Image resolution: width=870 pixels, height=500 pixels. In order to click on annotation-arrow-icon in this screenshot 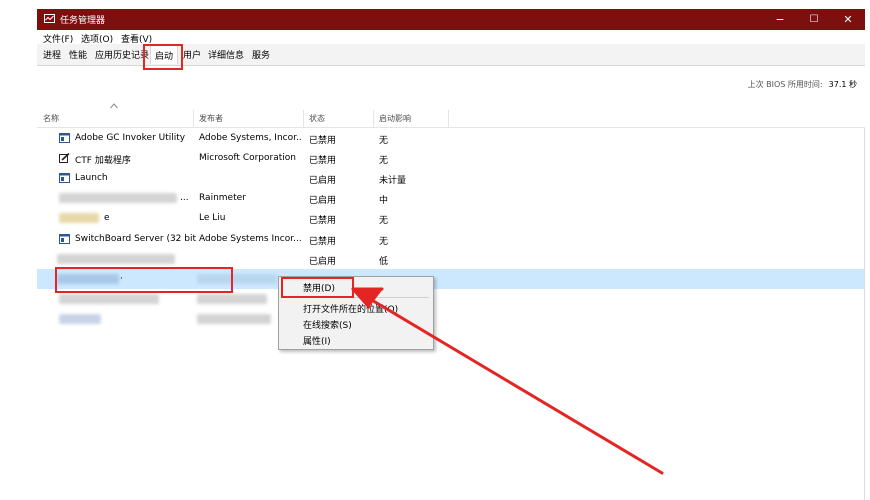, I will do `click(507, 381)`.